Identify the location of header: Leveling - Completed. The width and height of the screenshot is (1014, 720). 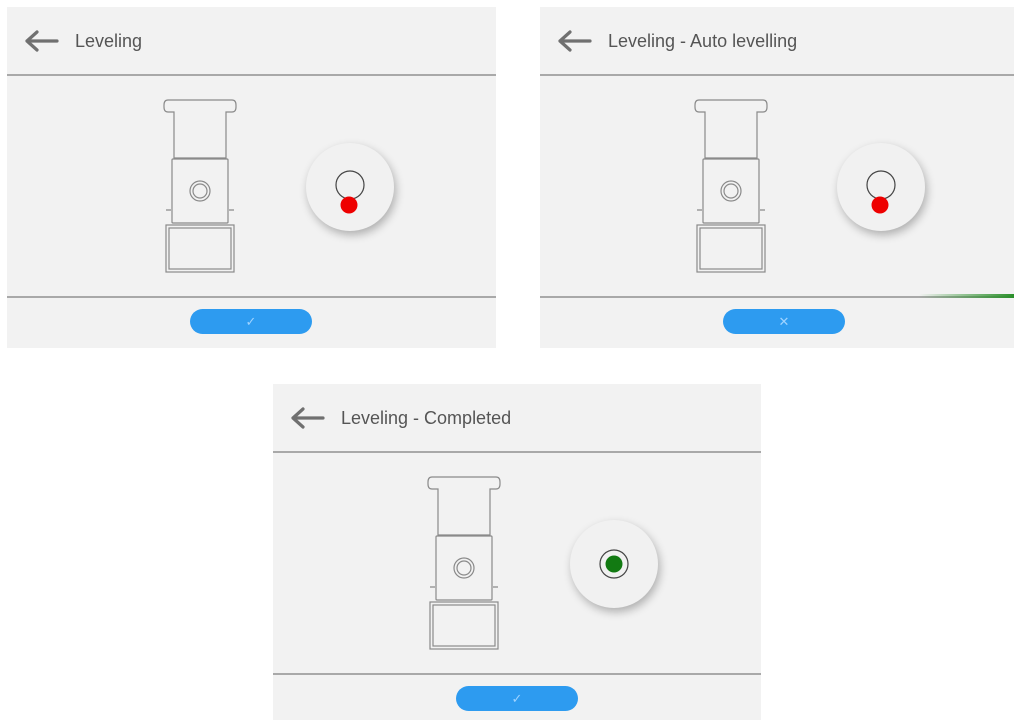
(517, 418).